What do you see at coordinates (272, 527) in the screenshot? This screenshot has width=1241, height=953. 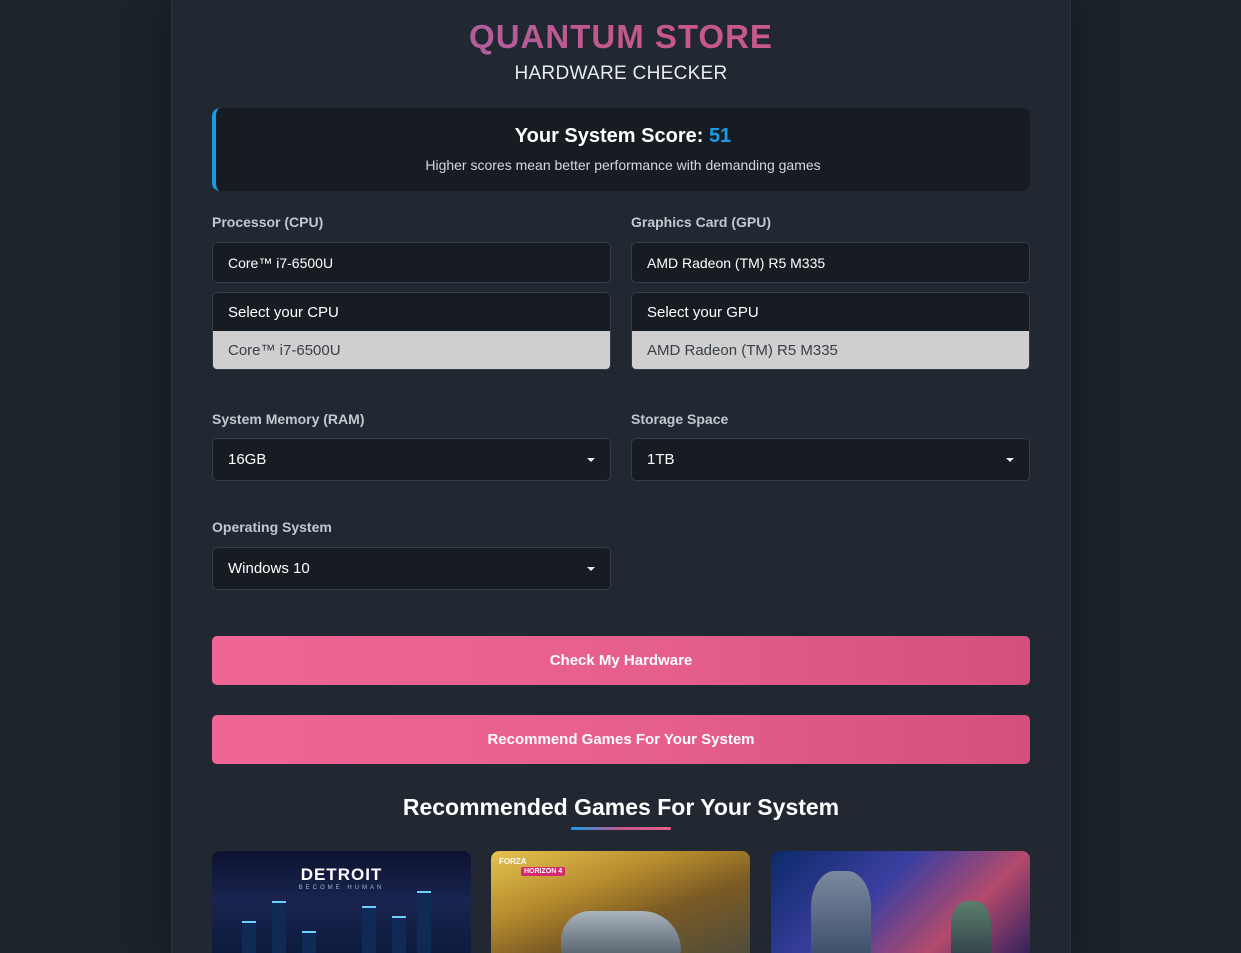 I see `os-label: Operating System` at bounding box center [272, 527].